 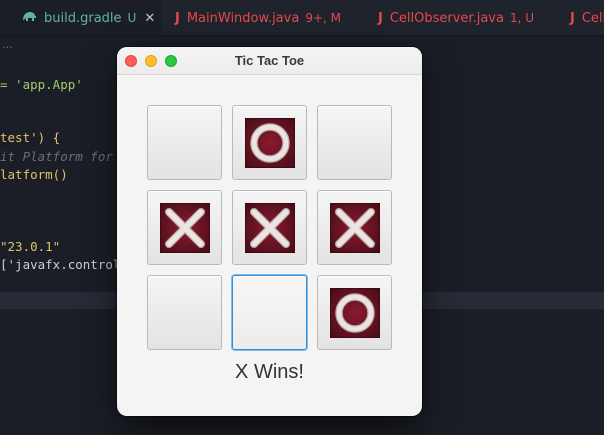 What do you see at coordinates (149, 18) in the screenshot?
I see `close-icon: ✕` at bounding box center [149, 18].